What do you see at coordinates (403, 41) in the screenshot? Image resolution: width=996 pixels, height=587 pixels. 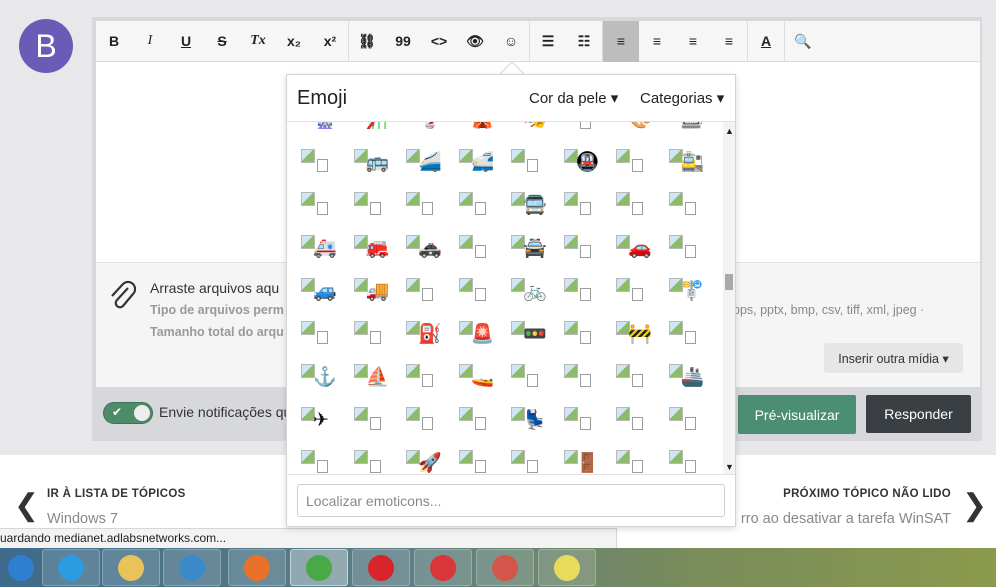 I see `quote-button: 99` at bounding box center [403, 41].